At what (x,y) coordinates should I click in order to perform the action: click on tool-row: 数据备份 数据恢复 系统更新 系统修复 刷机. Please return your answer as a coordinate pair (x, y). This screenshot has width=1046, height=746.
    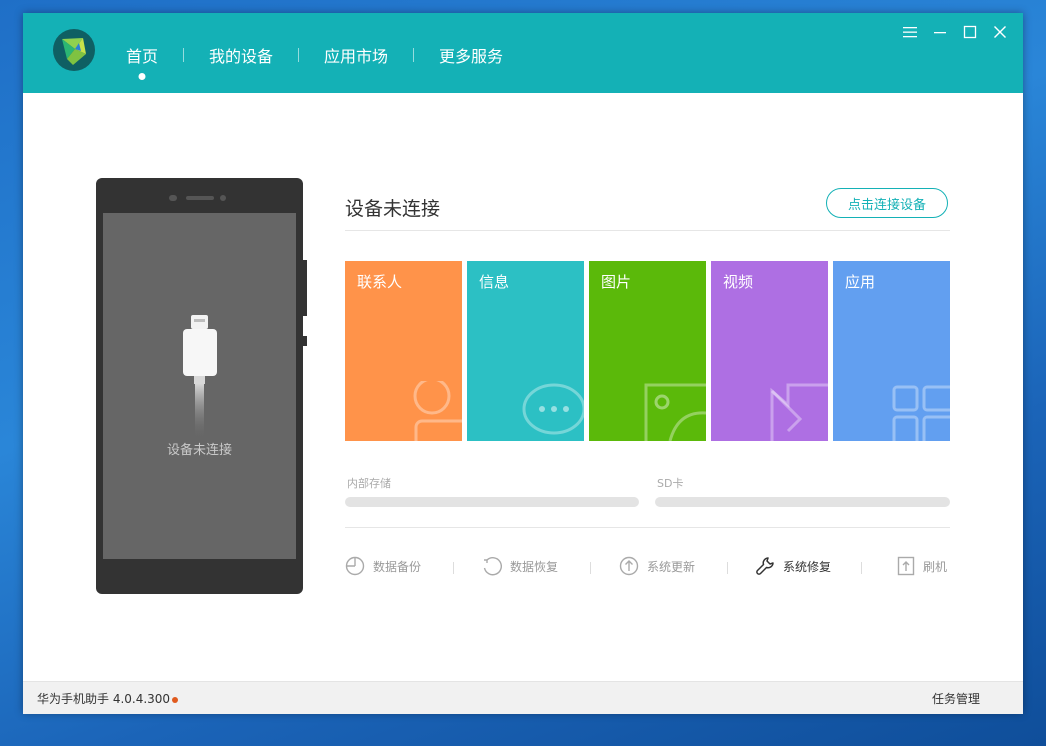
    Looking at the image, I should click on (647, 568).